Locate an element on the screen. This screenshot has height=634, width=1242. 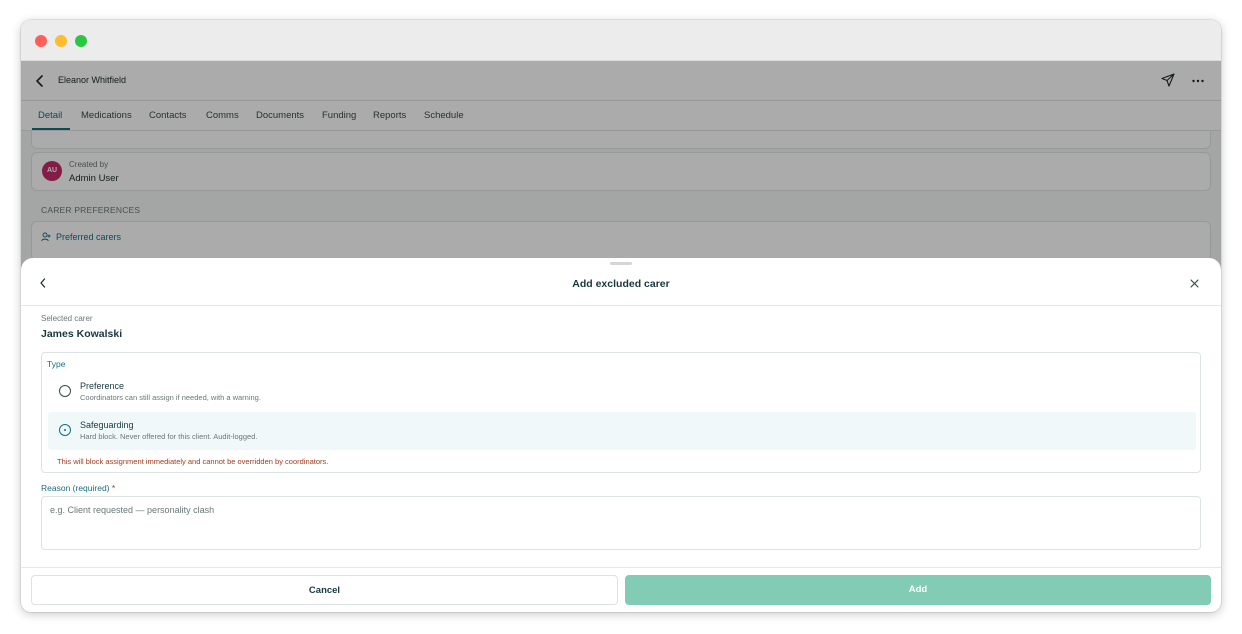
reason-label: Reason (required) * is located at coordinates (78, 488).